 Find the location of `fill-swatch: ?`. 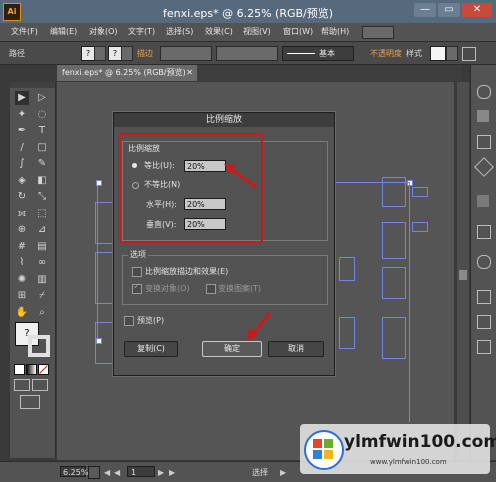

fill-swatch: ? is located at coordinates (88, 53).